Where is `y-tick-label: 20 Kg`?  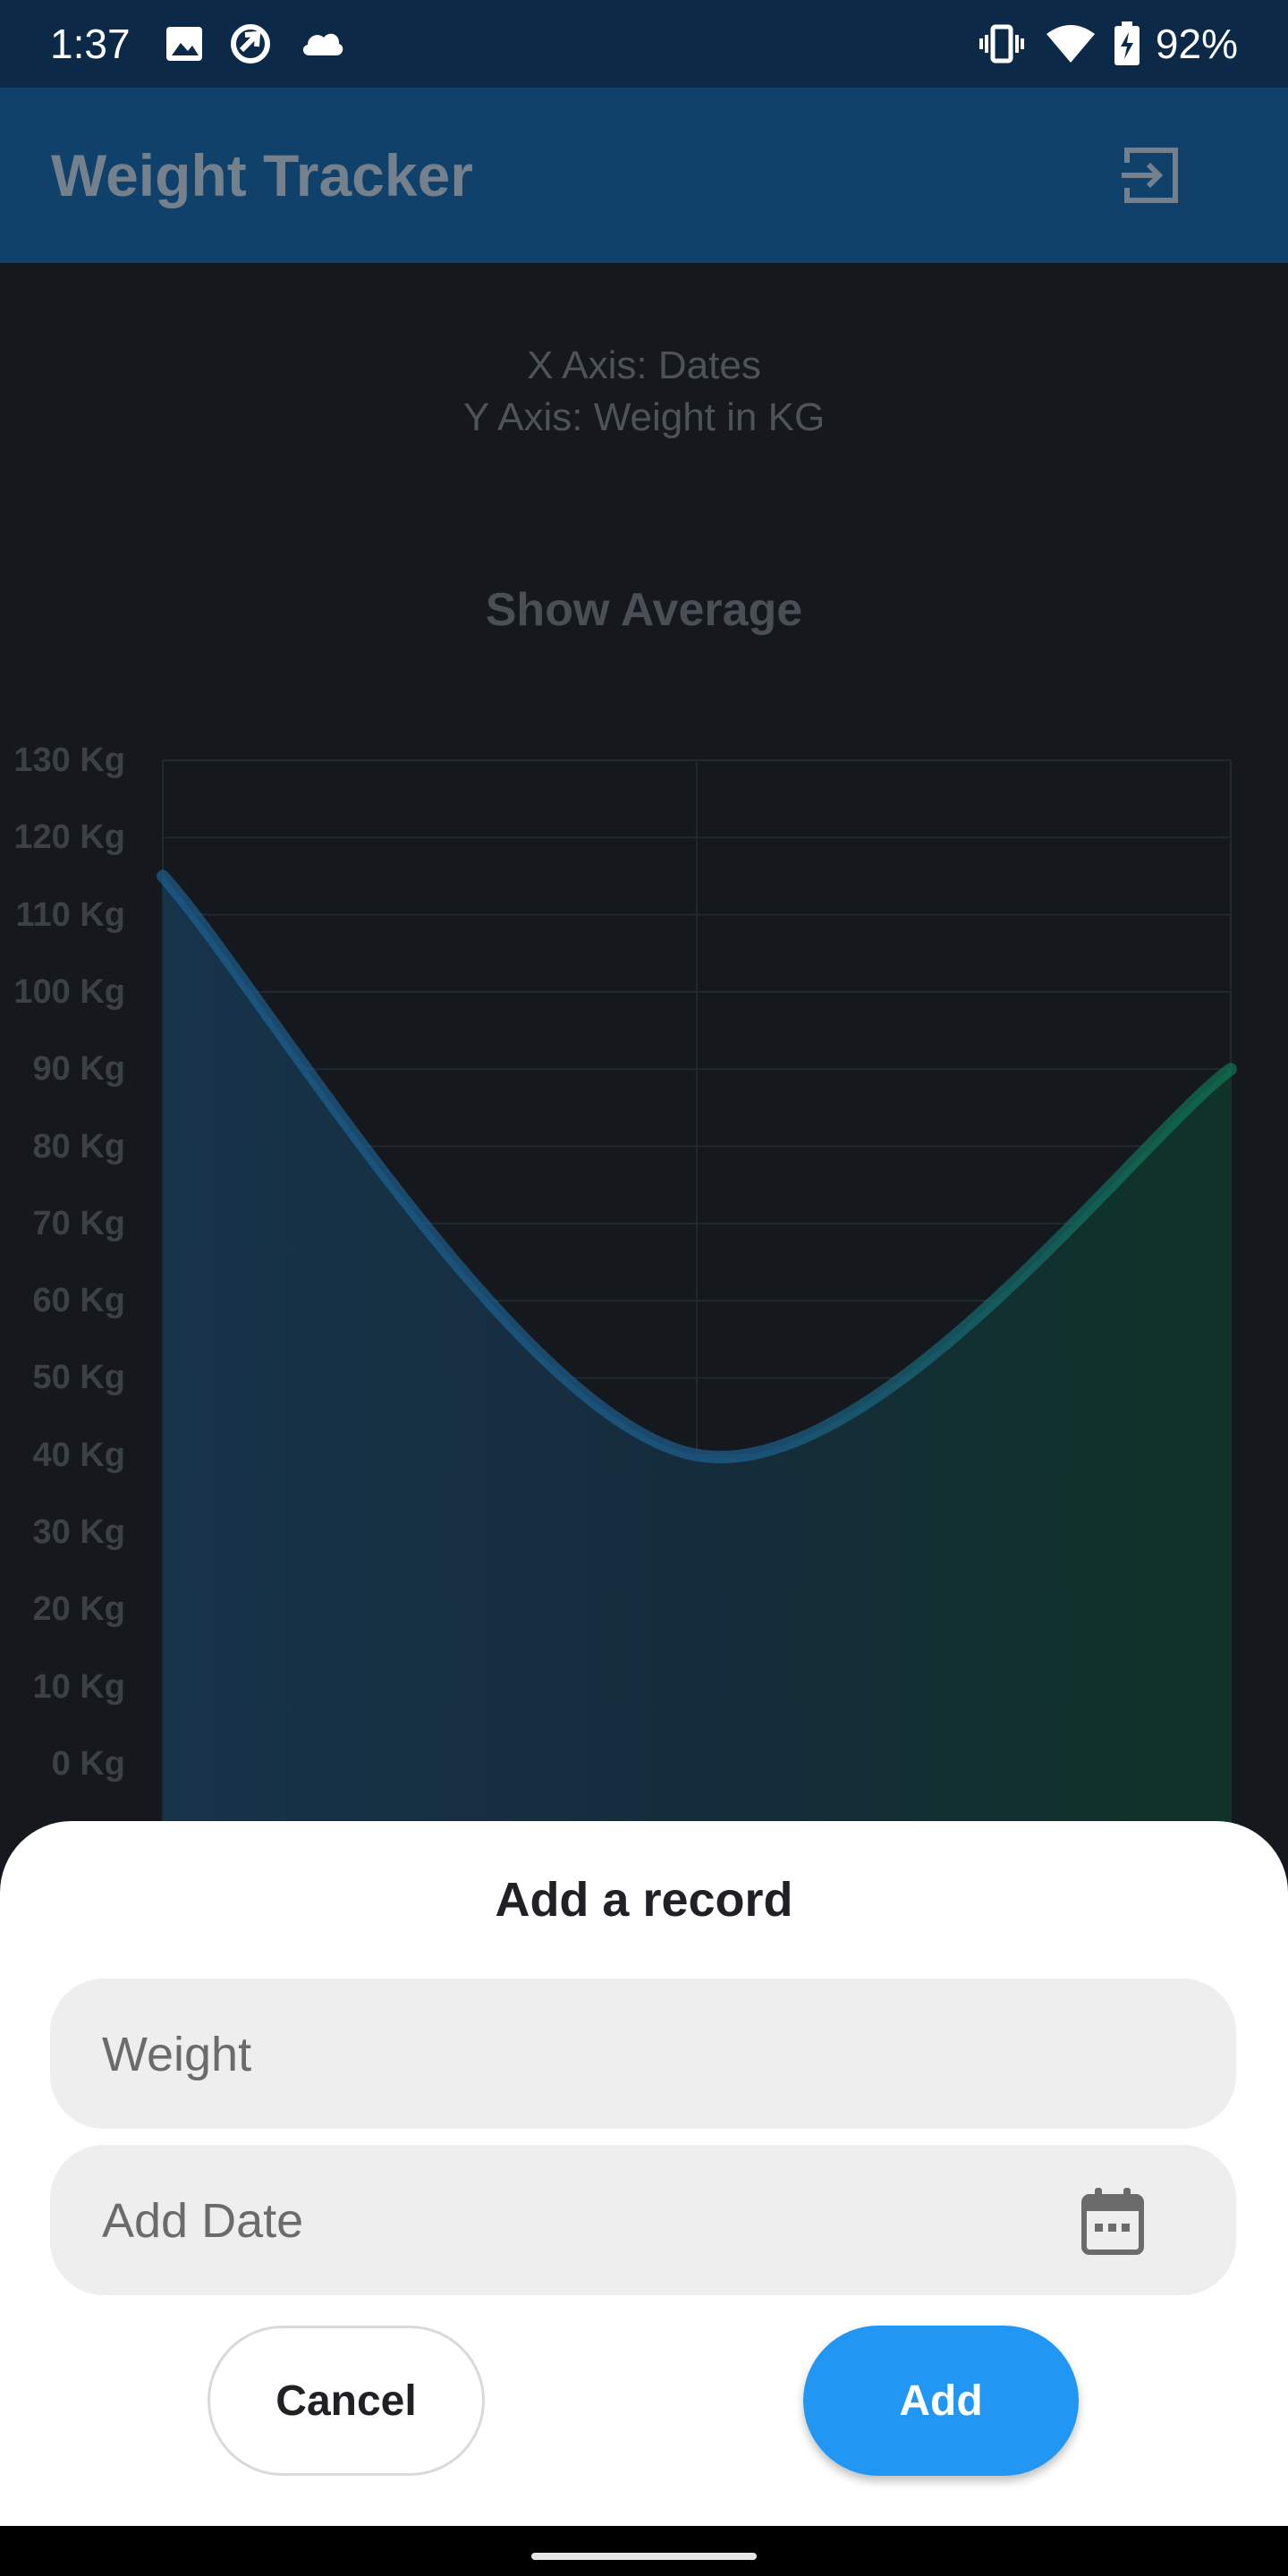
y-tick-label: 20 Kg is located at coordinates (78, 1609).